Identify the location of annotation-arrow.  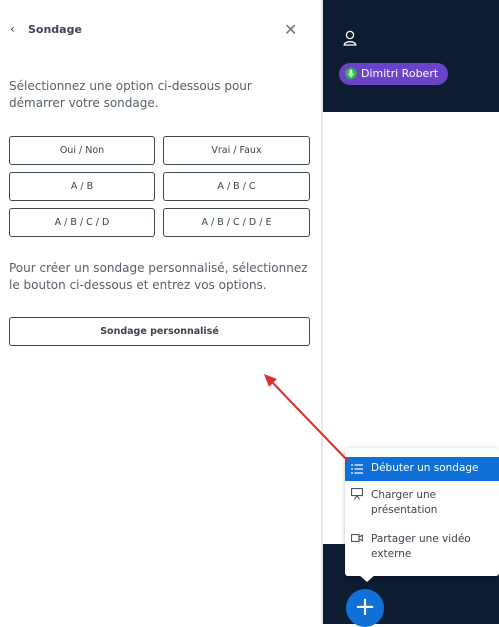
(306, 418).